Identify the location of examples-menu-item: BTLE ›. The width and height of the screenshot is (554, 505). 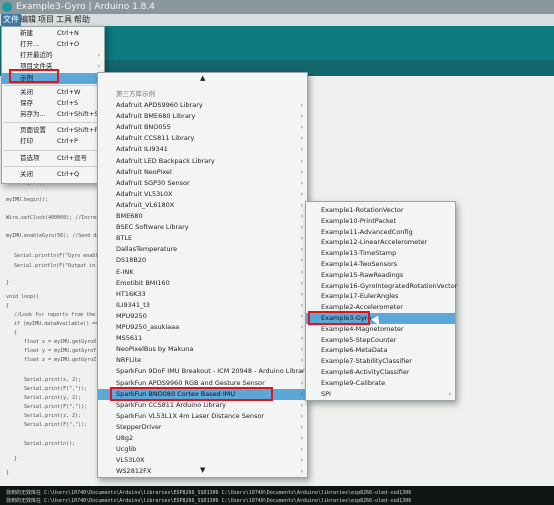
(202, 238).